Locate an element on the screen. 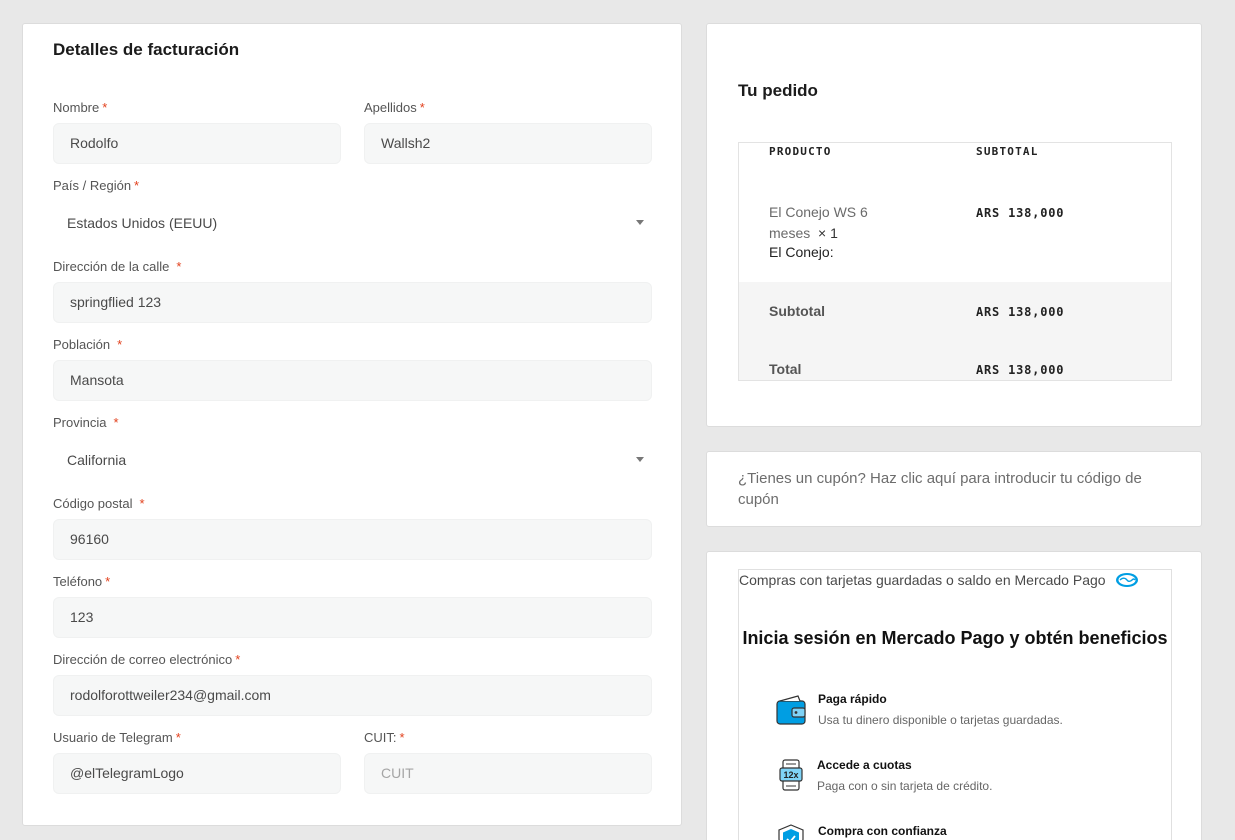  product-quantity: × 1 is located at coordinates (828, 233).